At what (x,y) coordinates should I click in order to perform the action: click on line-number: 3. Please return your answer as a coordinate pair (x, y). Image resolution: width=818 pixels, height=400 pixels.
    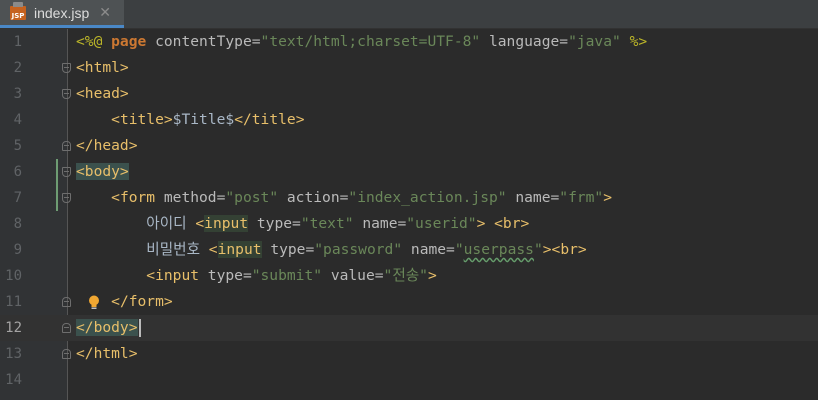
    Looking at the image, I should click on (17, 94).